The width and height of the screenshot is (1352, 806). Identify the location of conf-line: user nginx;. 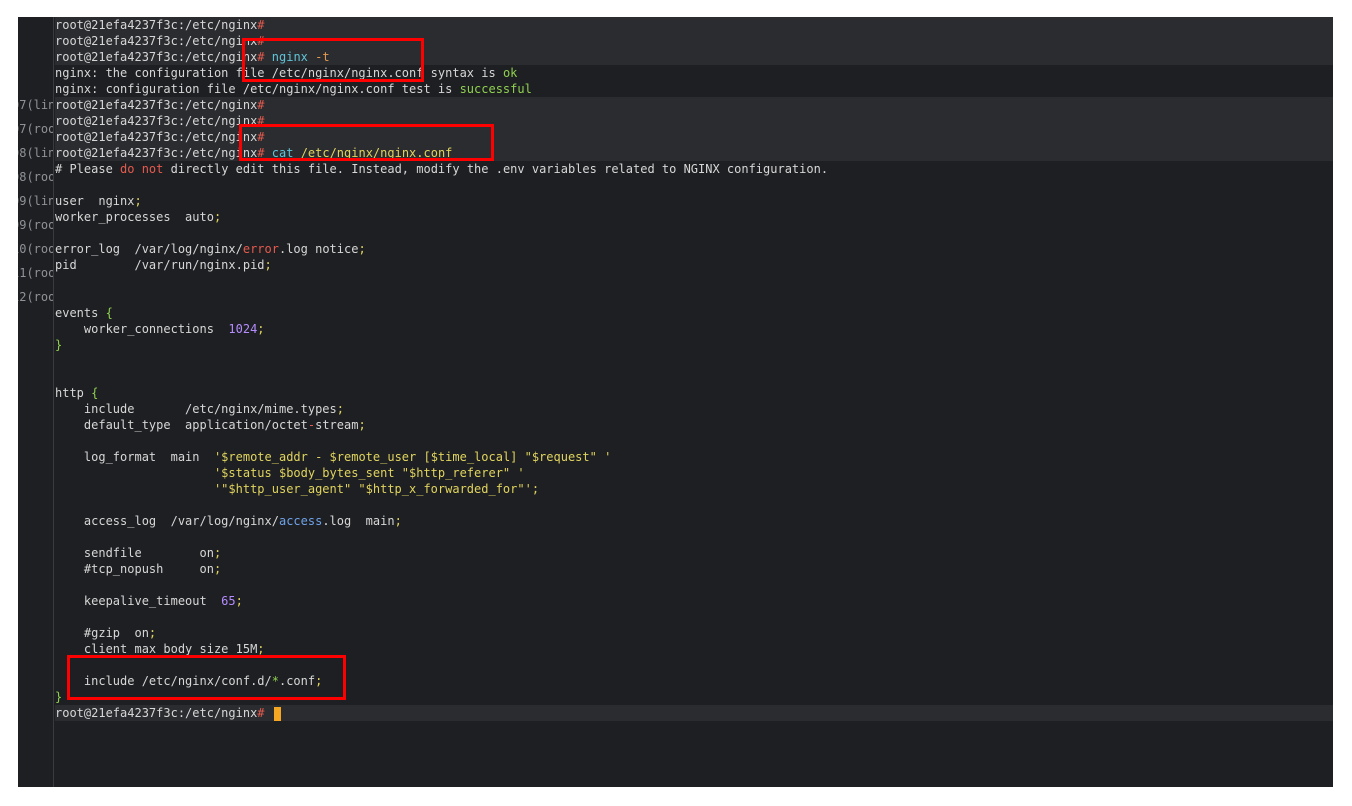
(98, 201).